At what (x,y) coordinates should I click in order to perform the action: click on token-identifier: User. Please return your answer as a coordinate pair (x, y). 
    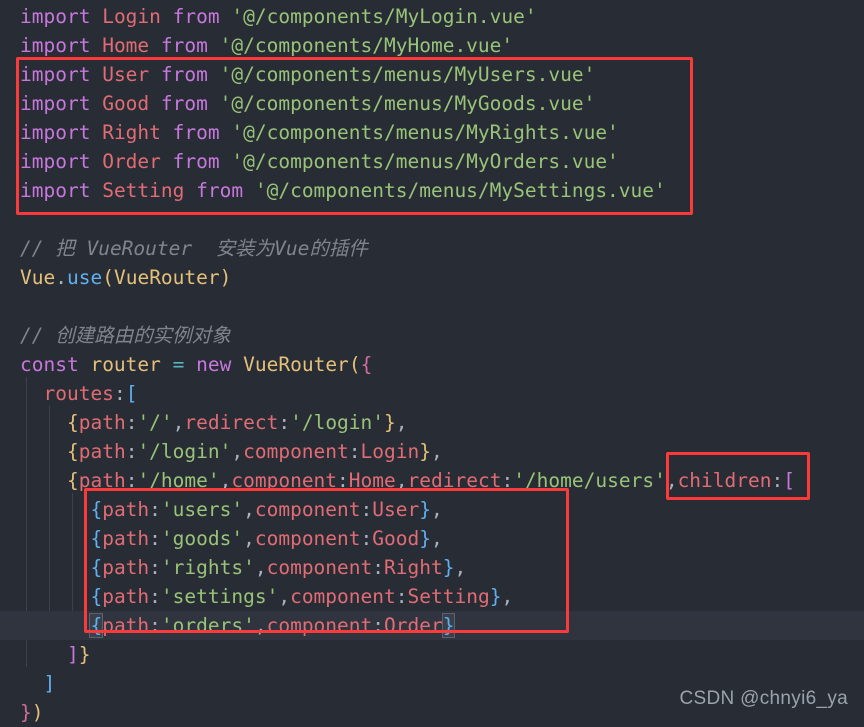
    Looking at the image, I should click on (126, 74).